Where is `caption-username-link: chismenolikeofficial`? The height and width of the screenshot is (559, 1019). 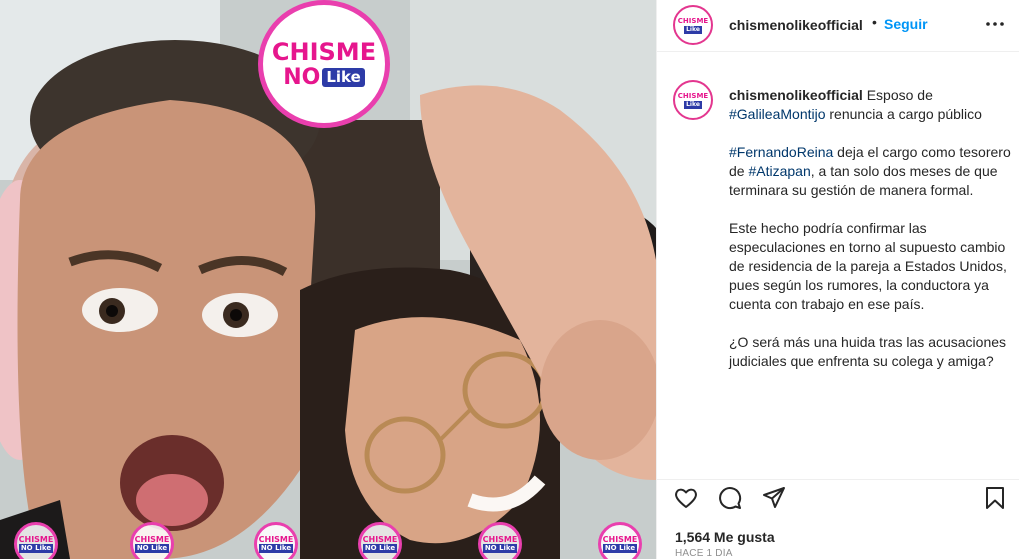 caption-username-link: chismenolikeofficial is located at coordinates (796, 95).